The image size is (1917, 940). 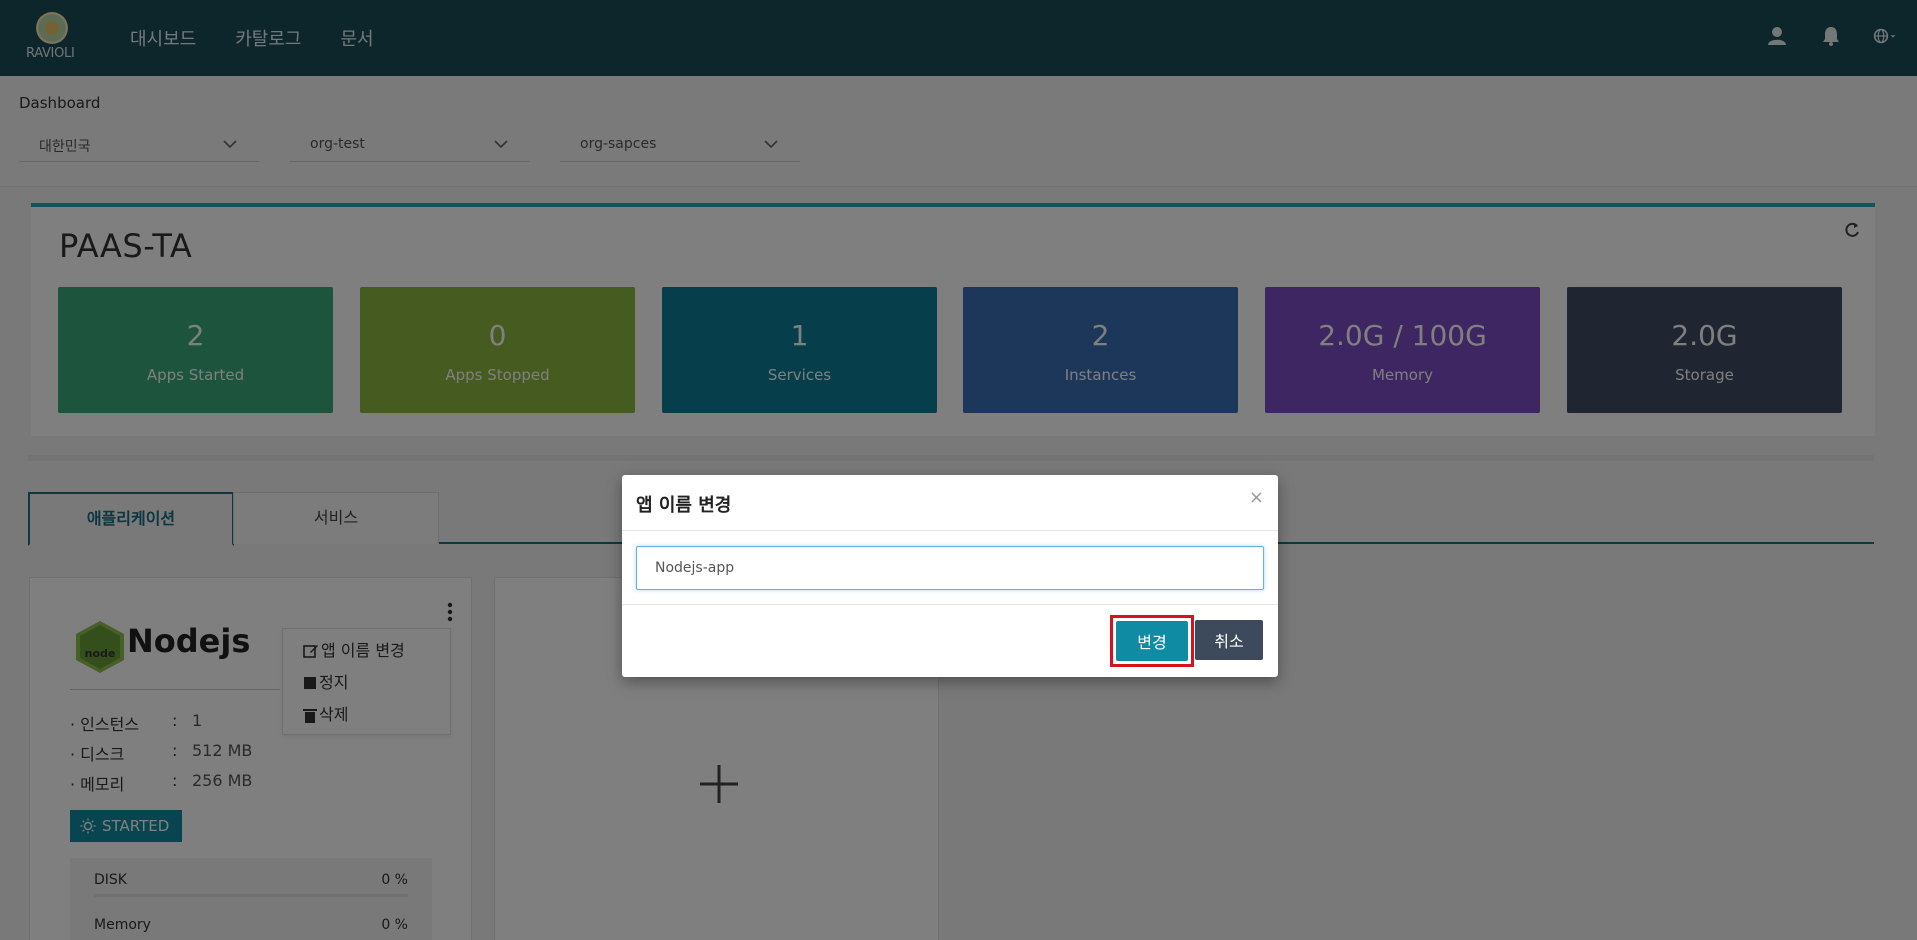 What do you see at coordinates (950, 604) in the screenshot?
I see `dialog-footer-divider` at bounding box center [950, 604].